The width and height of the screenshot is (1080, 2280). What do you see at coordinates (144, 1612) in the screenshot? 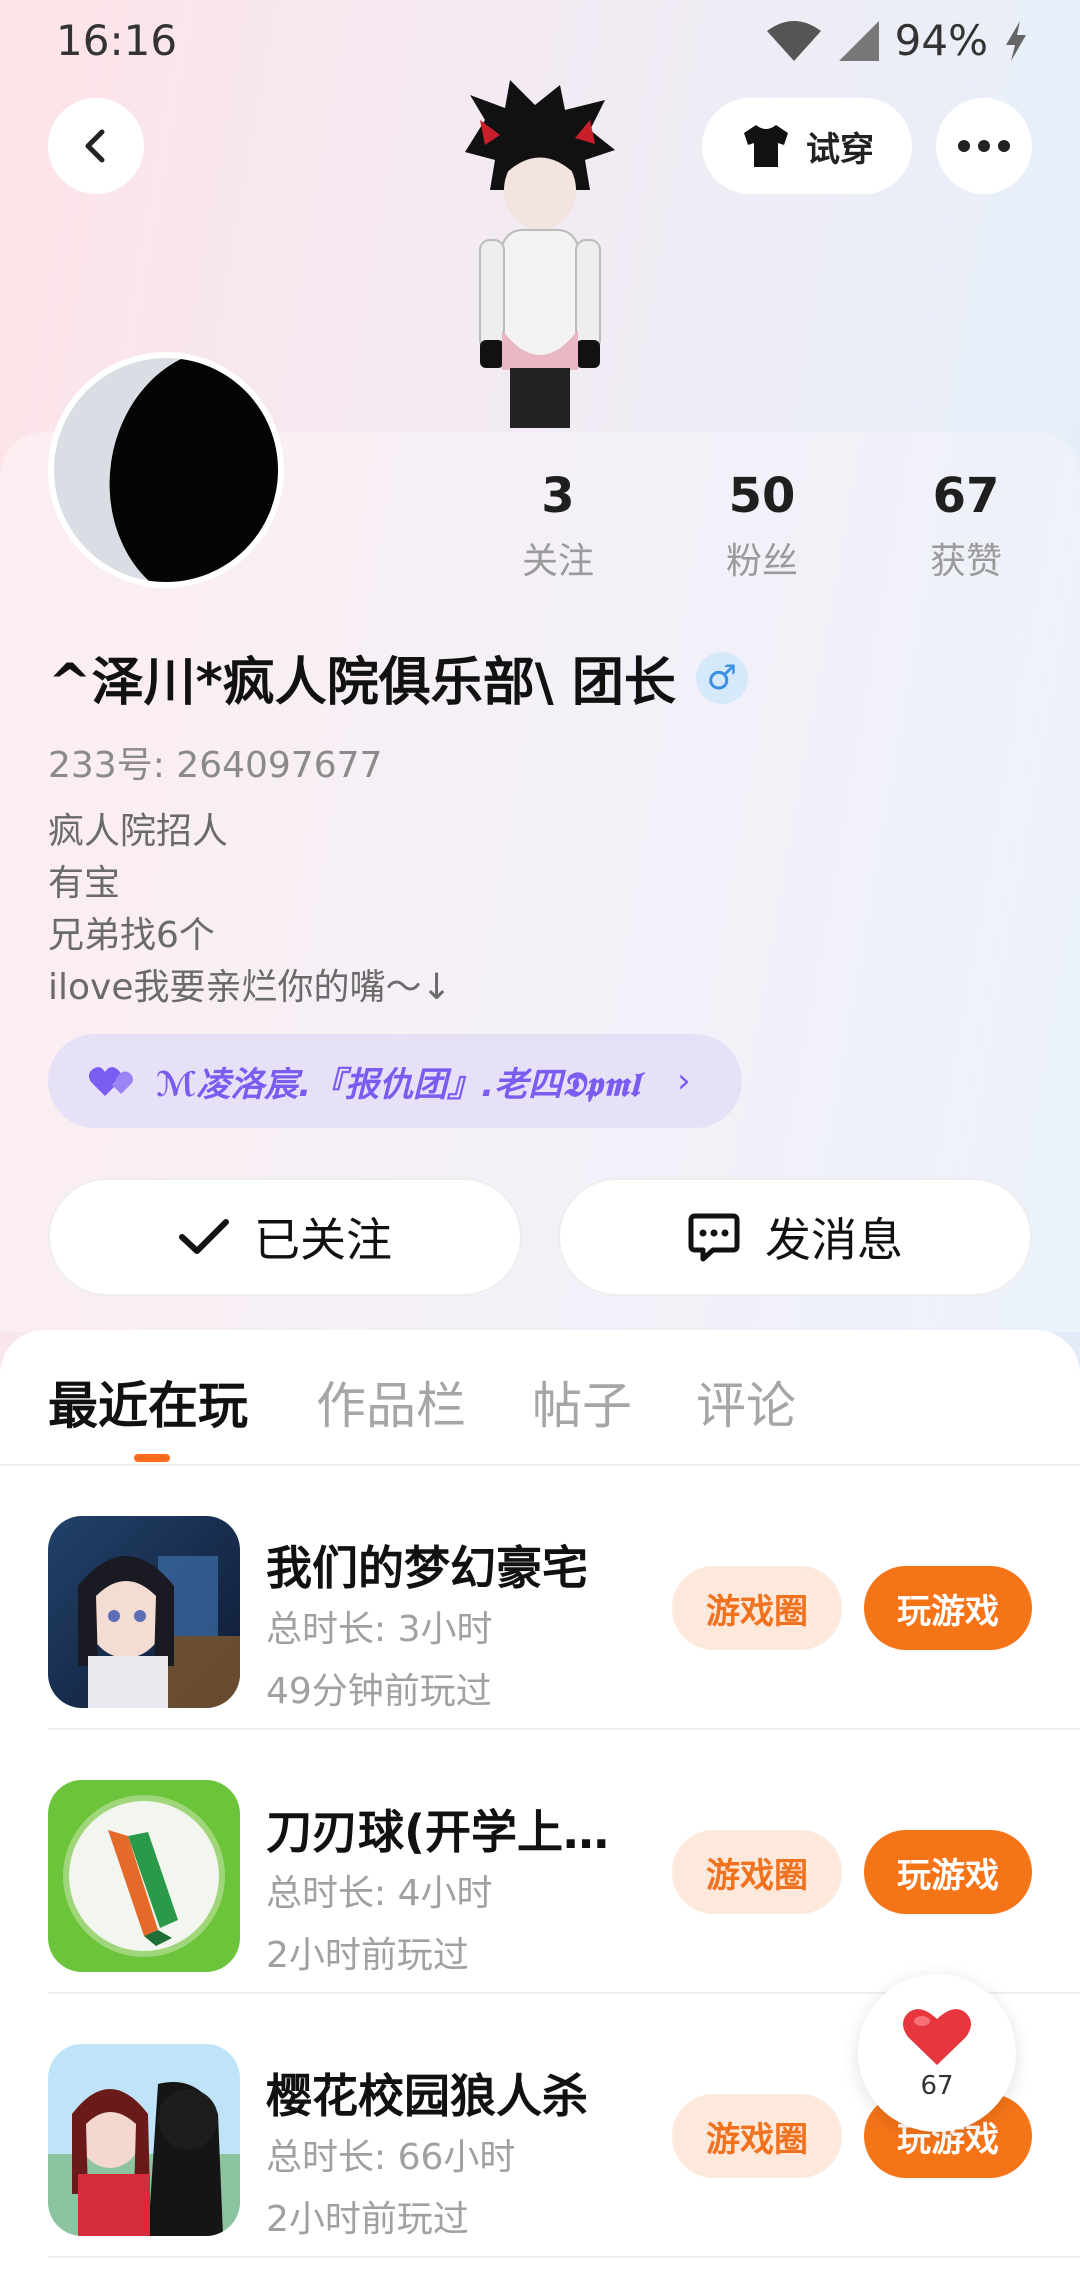
I see `game-icon-dream-mansion` at bounding box center [144, 1612].